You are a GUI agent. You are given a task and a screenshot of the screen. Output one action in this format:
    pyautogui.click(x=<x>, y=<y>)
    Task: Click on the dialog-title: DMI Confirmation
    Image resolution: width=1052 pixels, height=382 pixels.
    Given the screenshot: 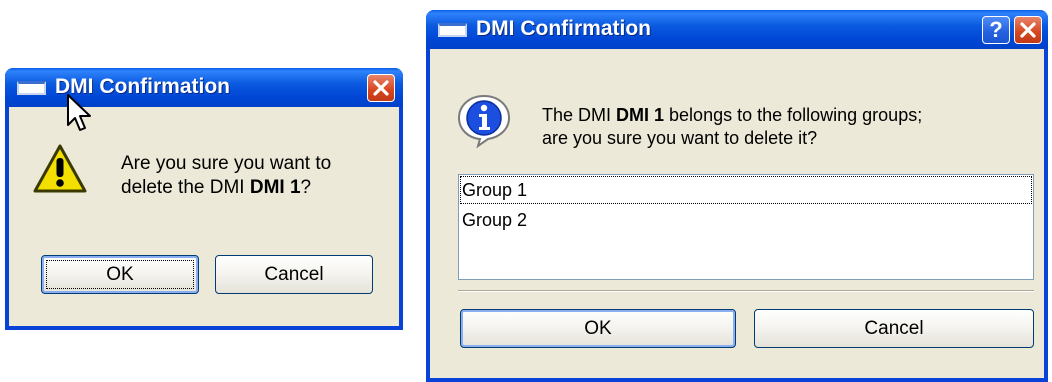 What is the action you would take?
    pyautogui.click(x=563, y=28)
    